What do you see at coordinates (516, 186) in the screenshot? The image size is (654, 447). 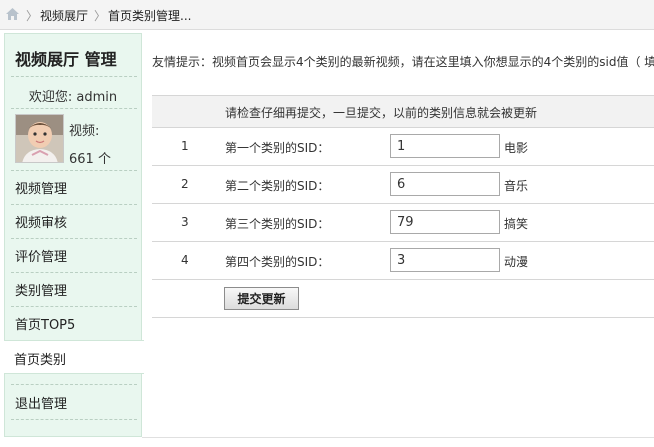 I see `category-name: 音乐` at bounding box center [516, 186].